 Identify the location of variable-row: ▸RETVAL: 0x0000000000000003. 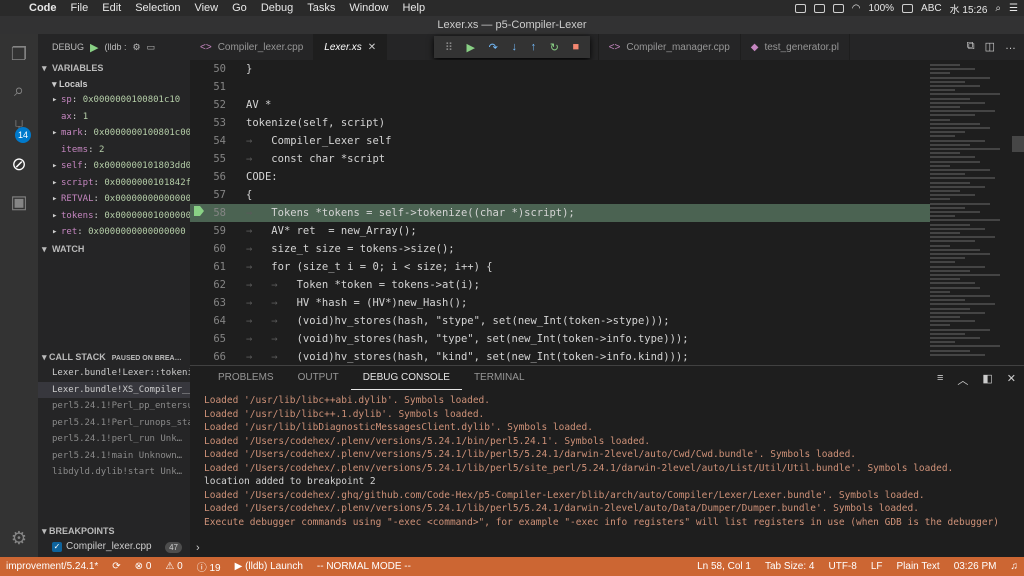
(114, 199).